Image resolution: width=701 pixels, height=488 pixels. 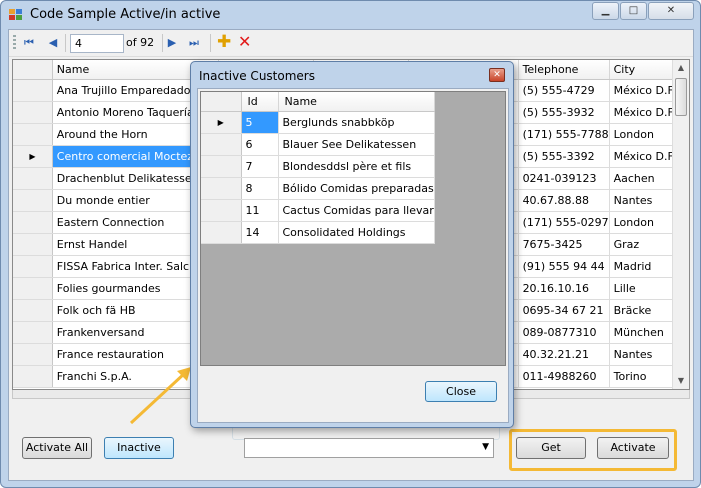 What do you see at coordinates (125, 14) in the screenshot?
I see `window-title: Code Sample Active/in active` at bounding box center [125, 14].